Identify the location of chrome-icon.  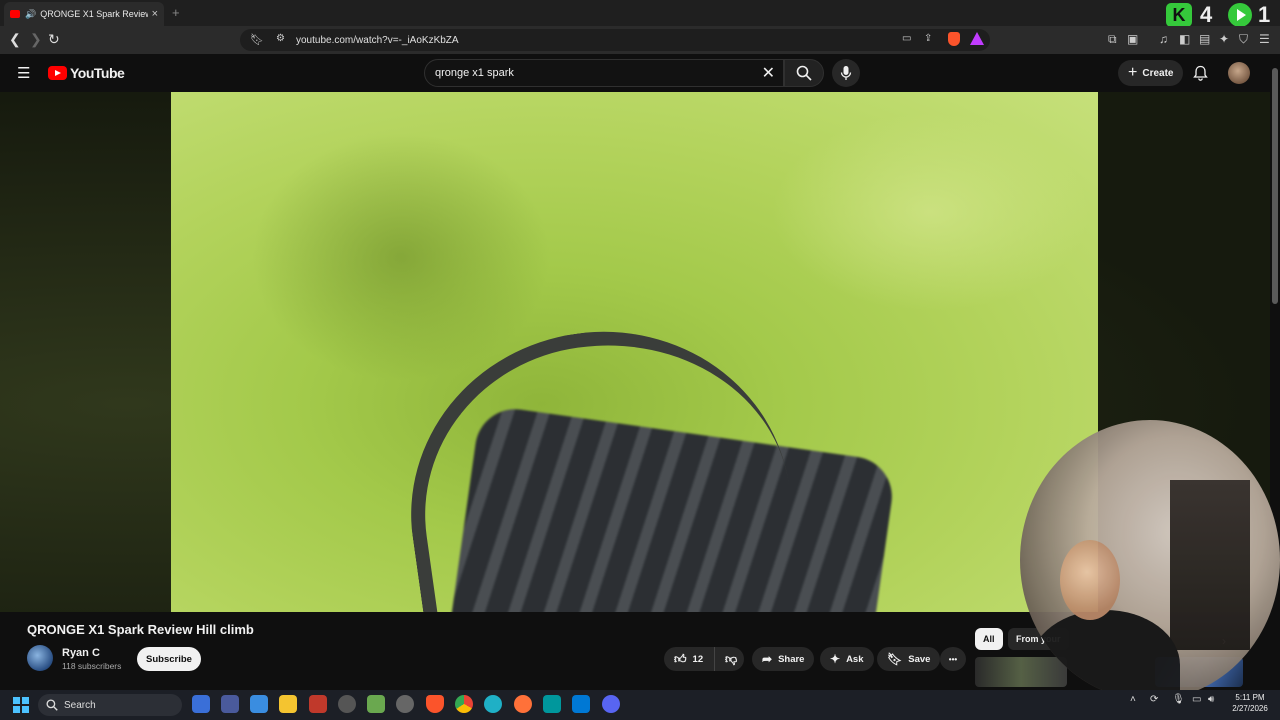
(464, 704).